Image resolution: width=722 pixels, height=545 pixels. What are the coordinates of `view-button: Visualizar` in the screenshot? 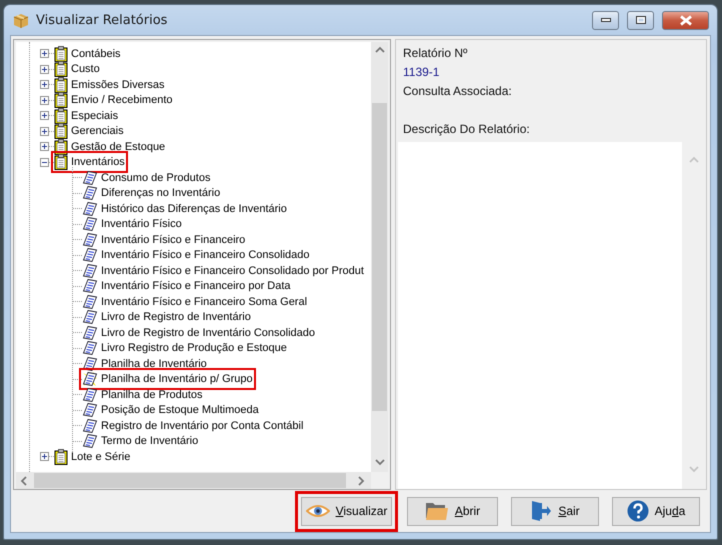 It's located at (346, 511).